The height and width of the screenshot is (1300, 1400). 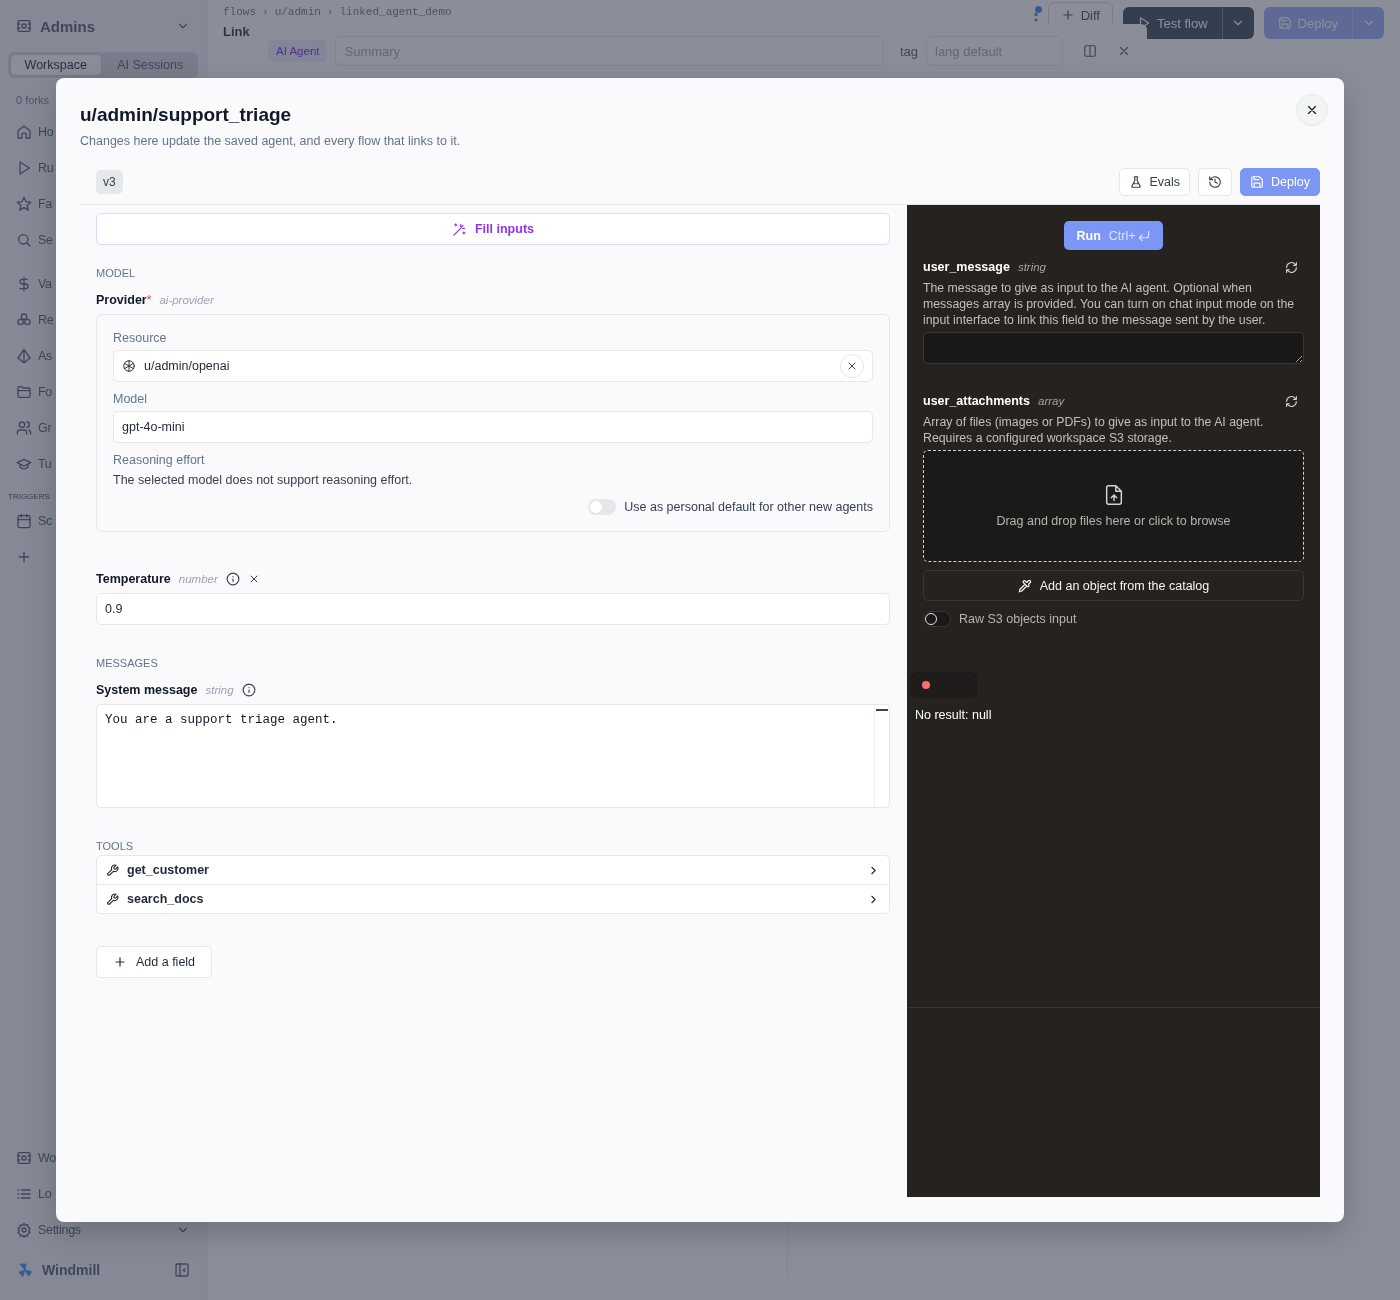 I want to click on result-text: No result: null, so click(x=954, y=715).